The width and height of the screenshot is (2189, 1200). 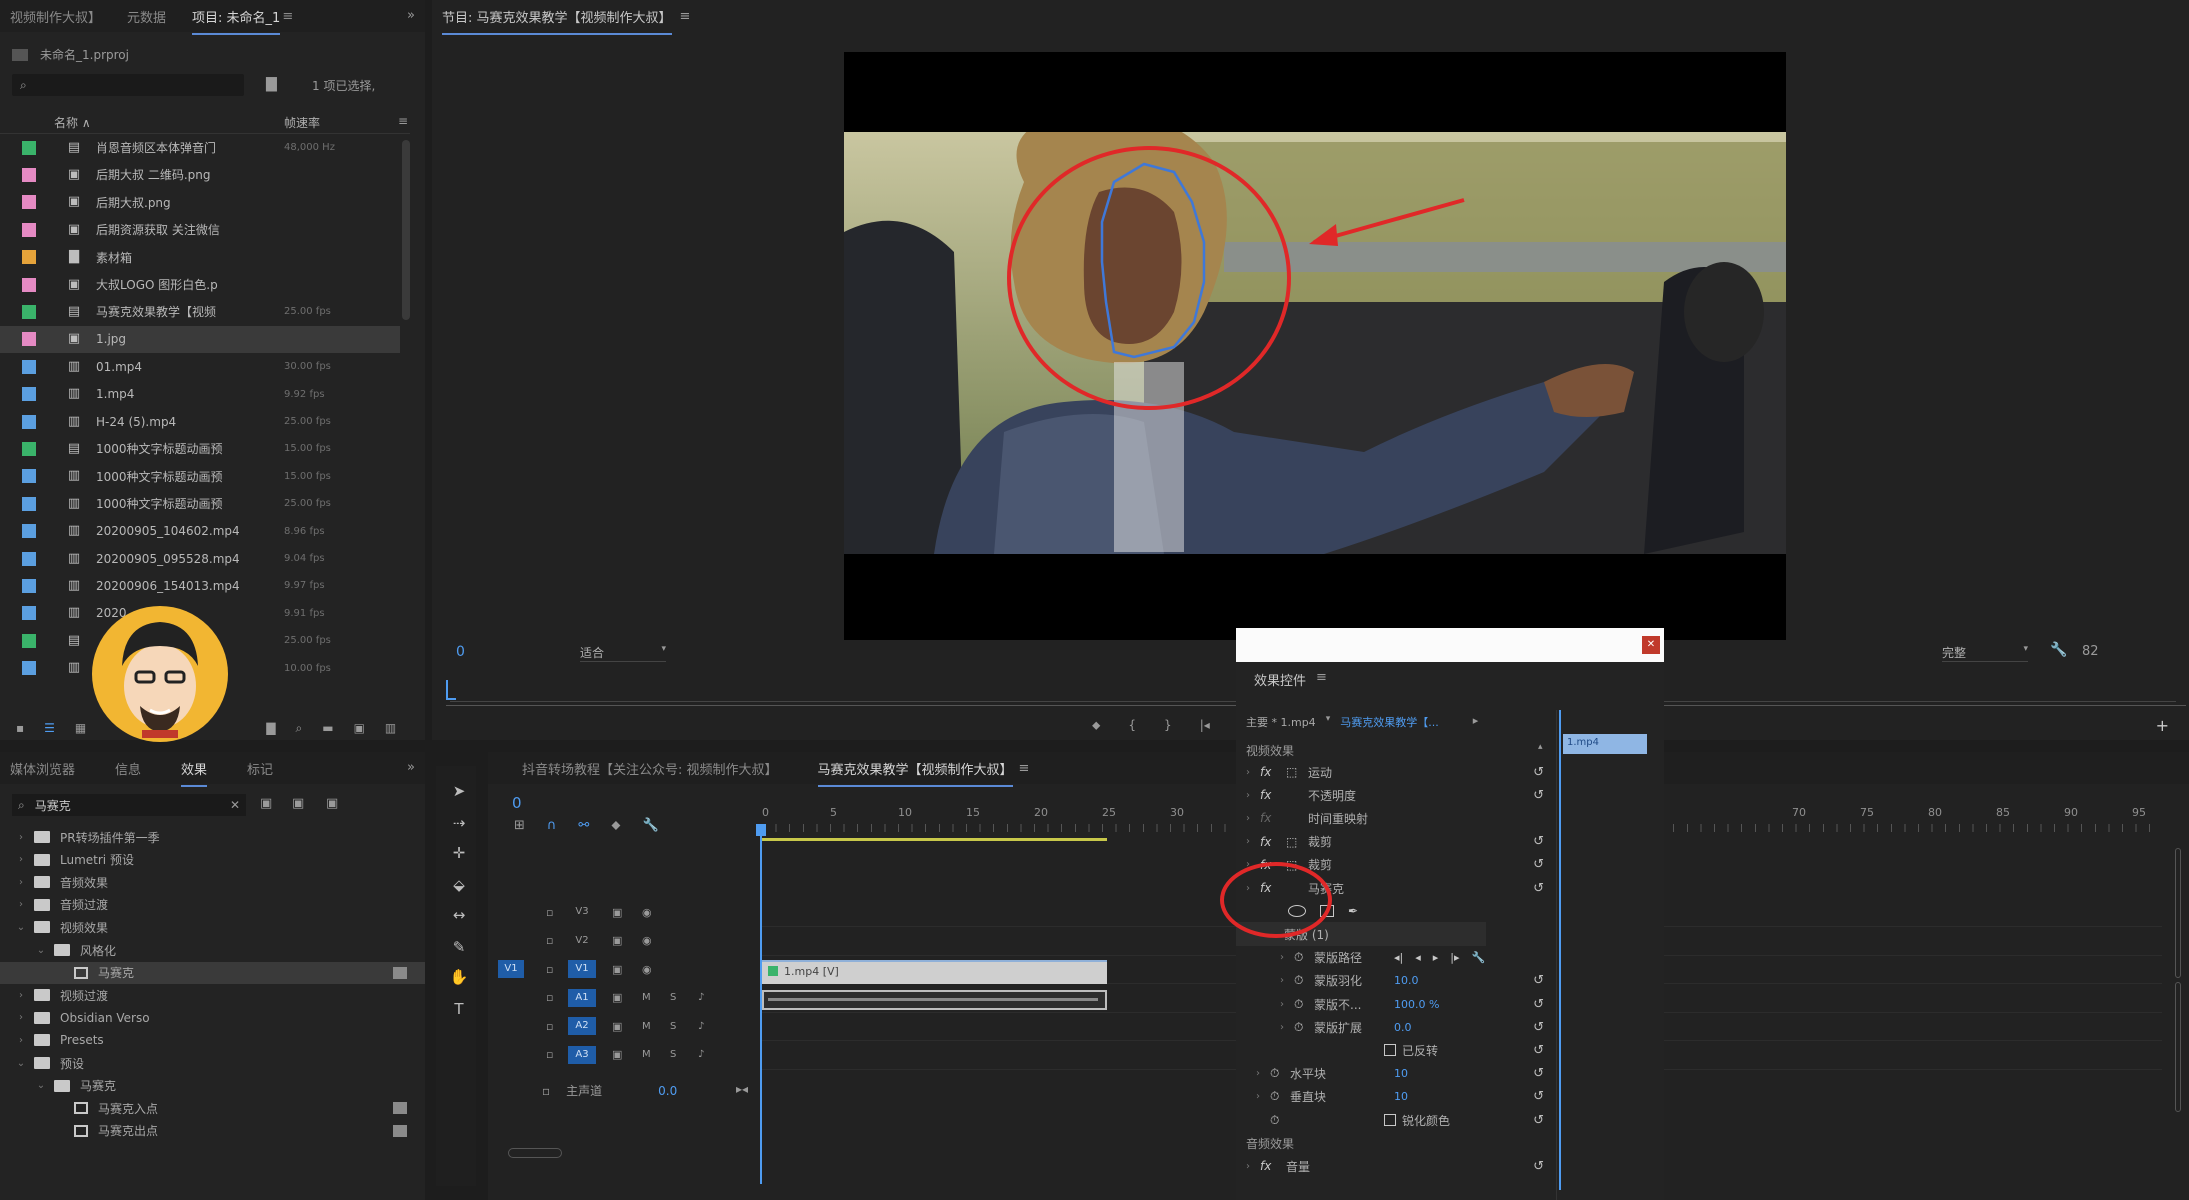 What do you see at coordinates (459, 947) in the screenshot?
I see `pen-tool-icon: ✎` at bounding box center [459, 947].